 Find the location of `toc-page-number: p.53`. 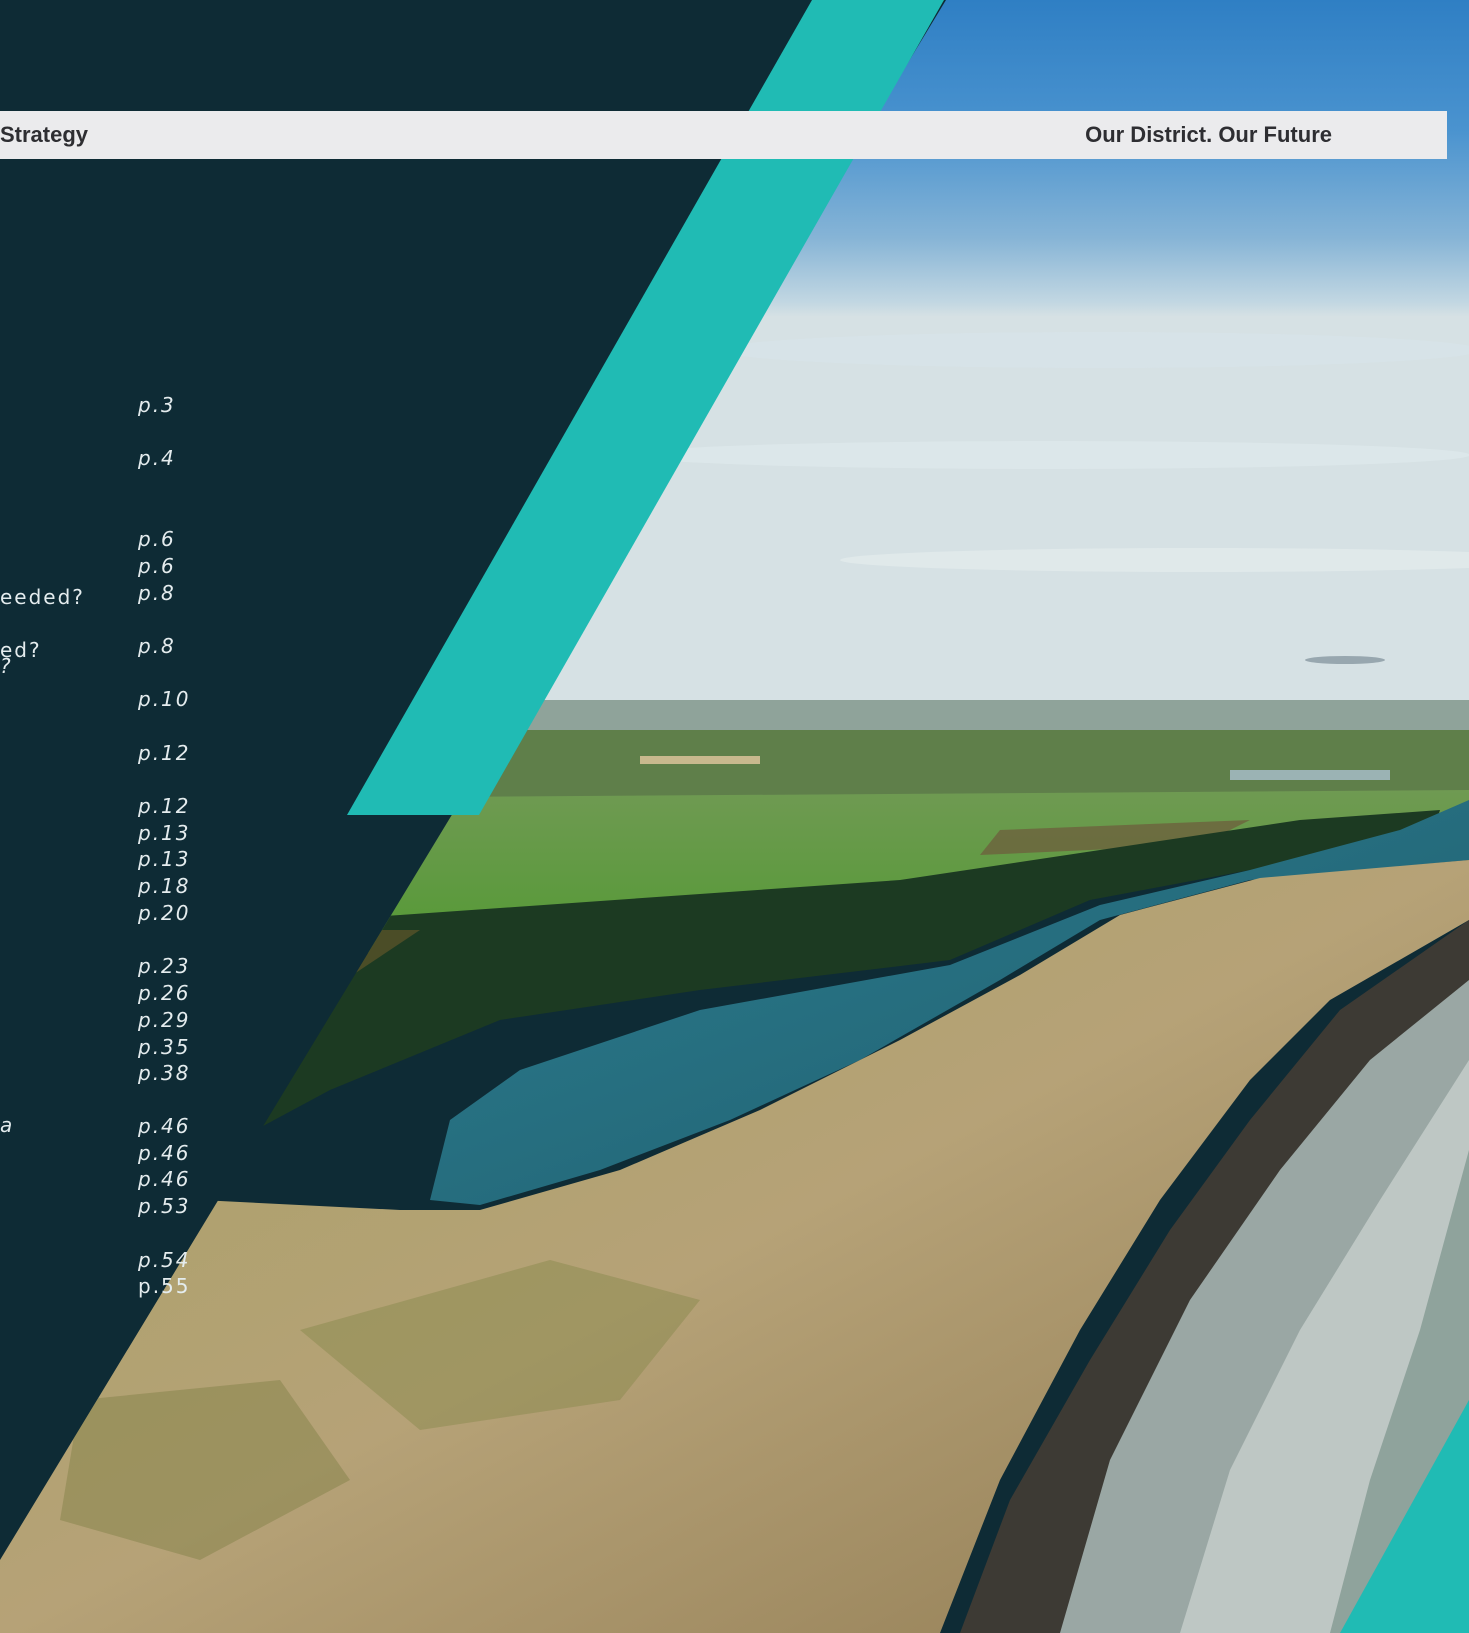

toc-page-number: p.53 is located at coordinates (164, 1206).